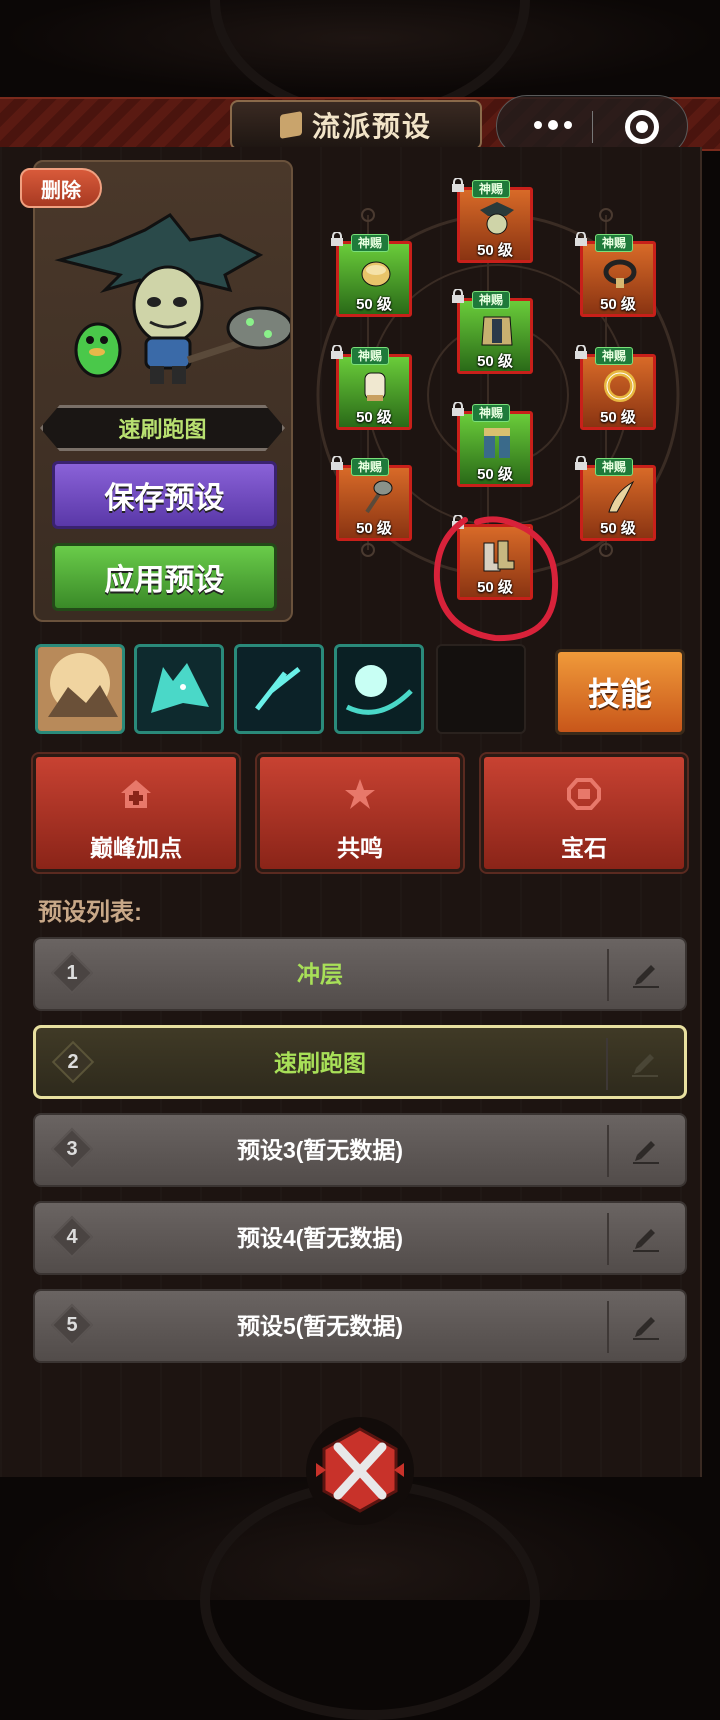 The width and height of the screenshot is (720, 1720). What do you see at coordinates (584, 794) in the screenshot?
I see `gem-icon` at bounding box center [584, 794].